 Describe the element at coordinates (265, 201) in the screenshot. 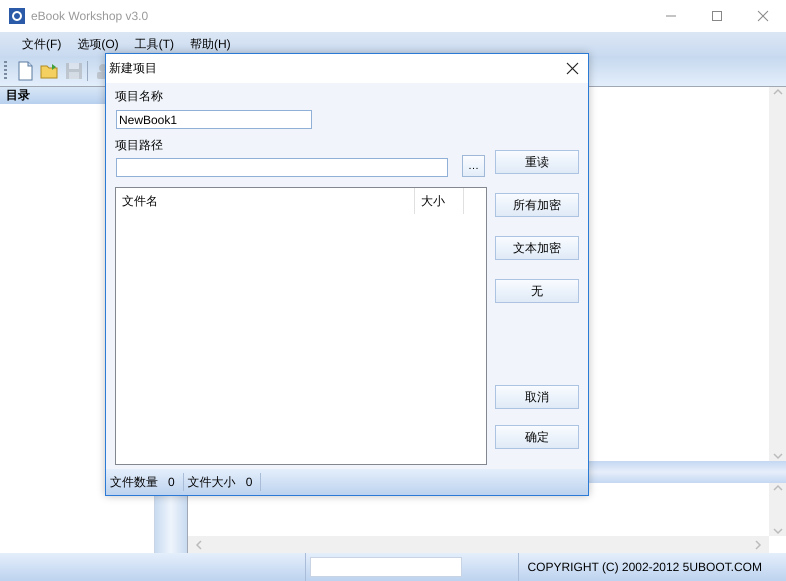

I see `column-header: 文件名` at that location.